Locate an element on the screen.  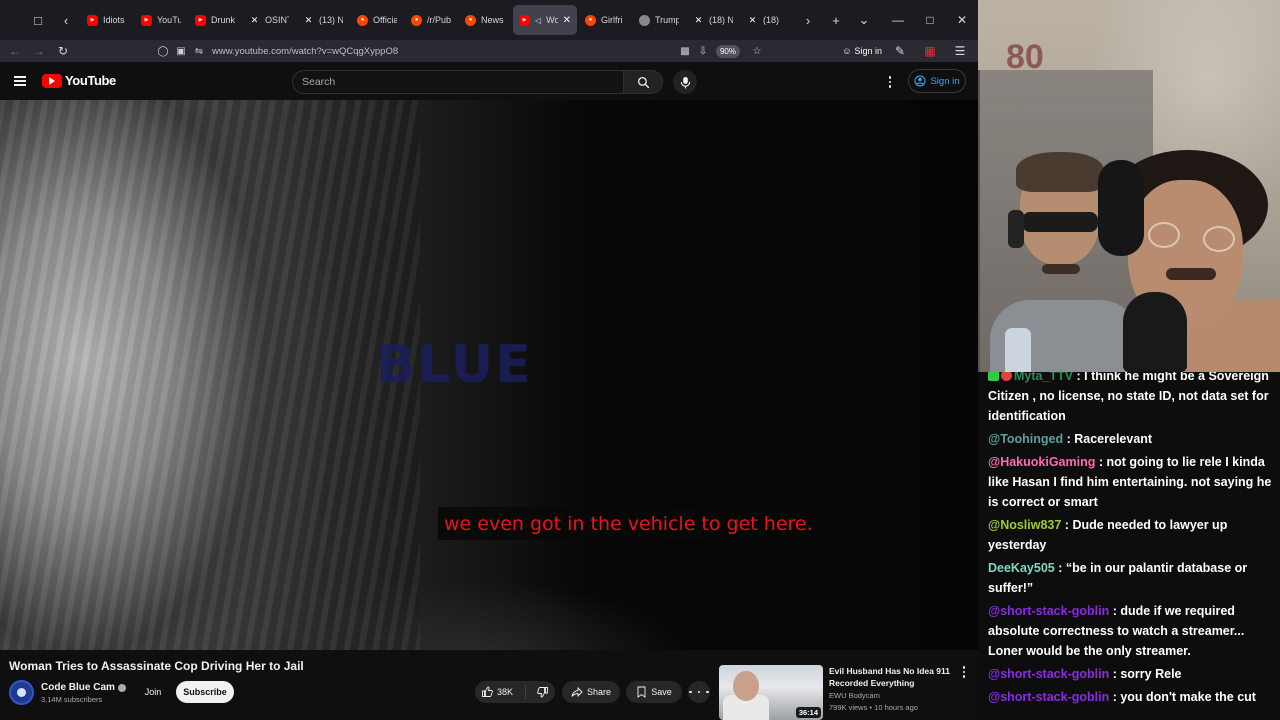
recommended-video-menu-icon is located at coordinates (964, 673).